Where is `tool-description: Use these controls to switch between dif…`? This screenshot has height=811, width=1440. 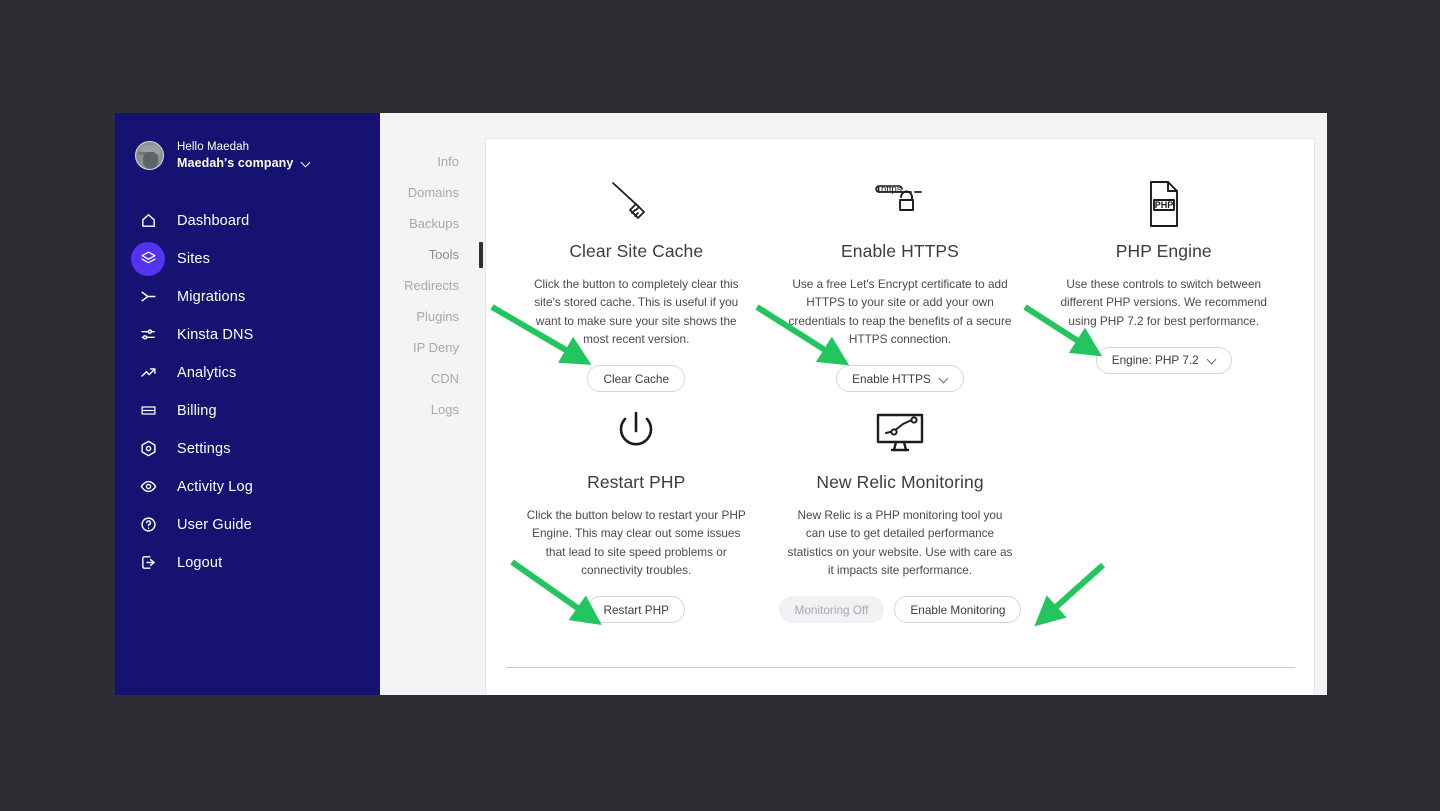 tool-description: Use these controls to switch between dif… is located at coordinates (1163, 302).